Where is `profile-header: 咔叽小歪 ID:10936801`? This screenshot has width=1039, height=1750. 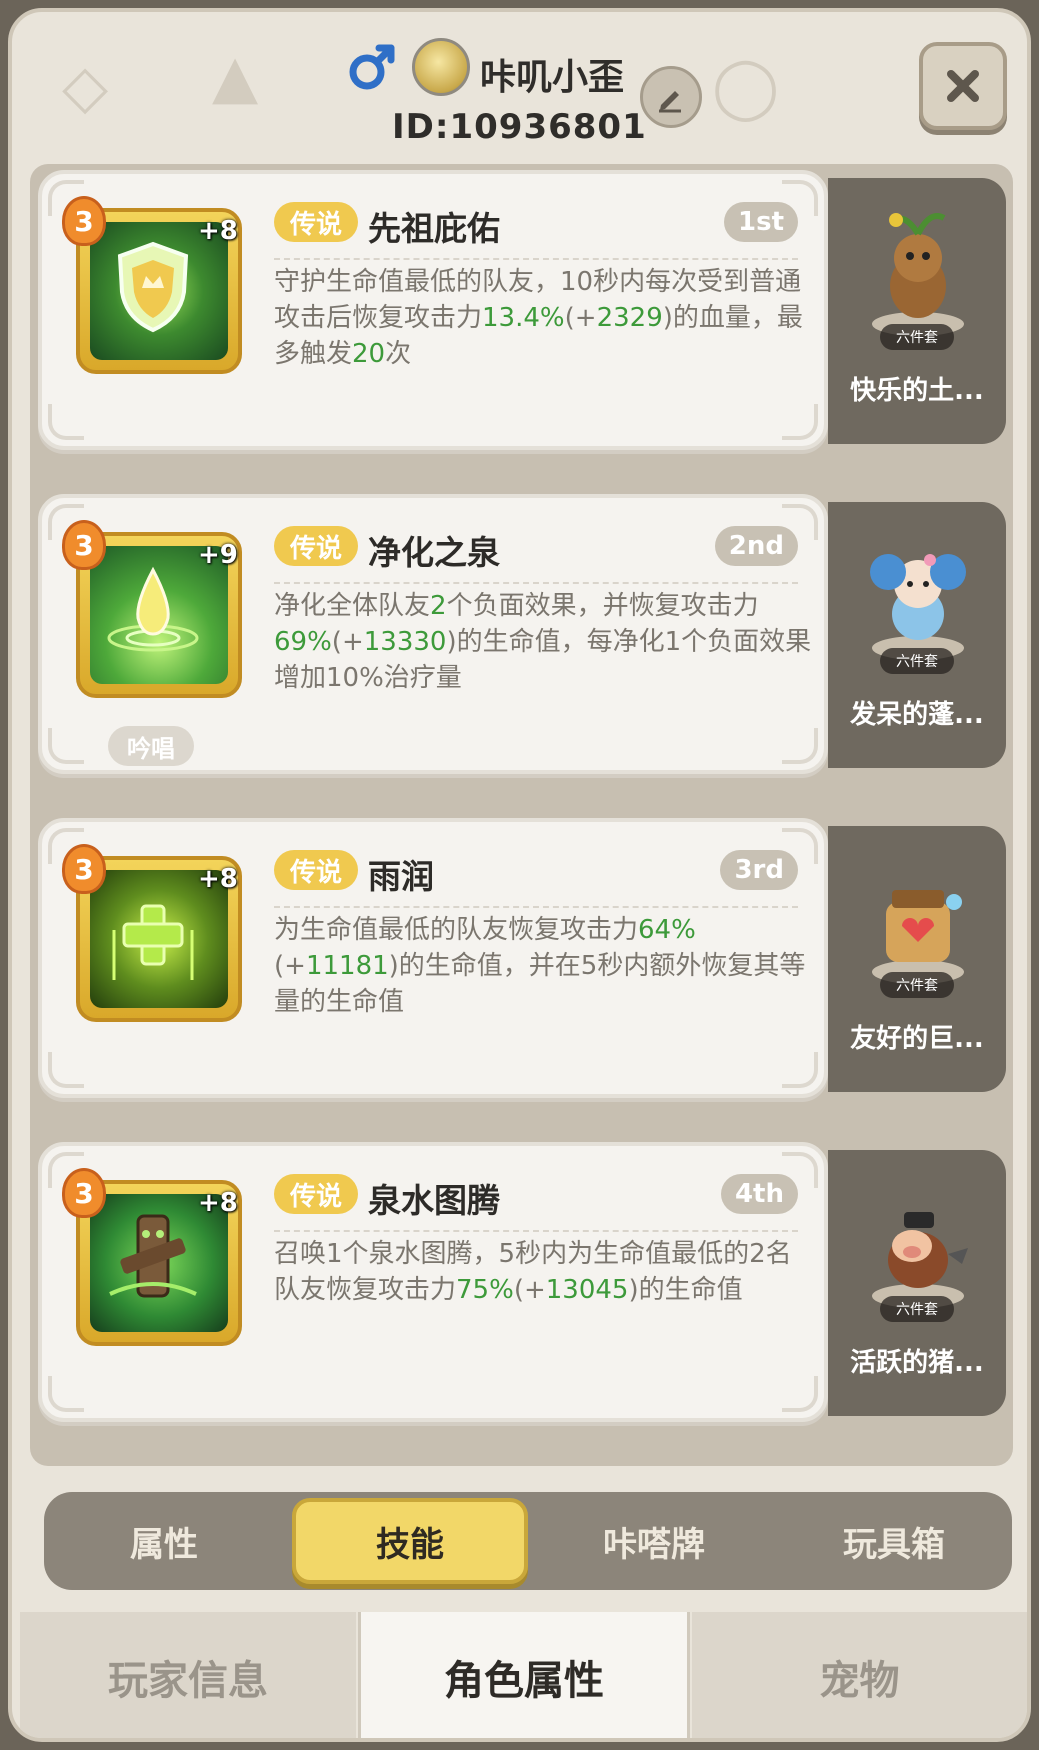 profile-header: 咔叽小歪 ID:10936801 is located at coordinates (519, 87).